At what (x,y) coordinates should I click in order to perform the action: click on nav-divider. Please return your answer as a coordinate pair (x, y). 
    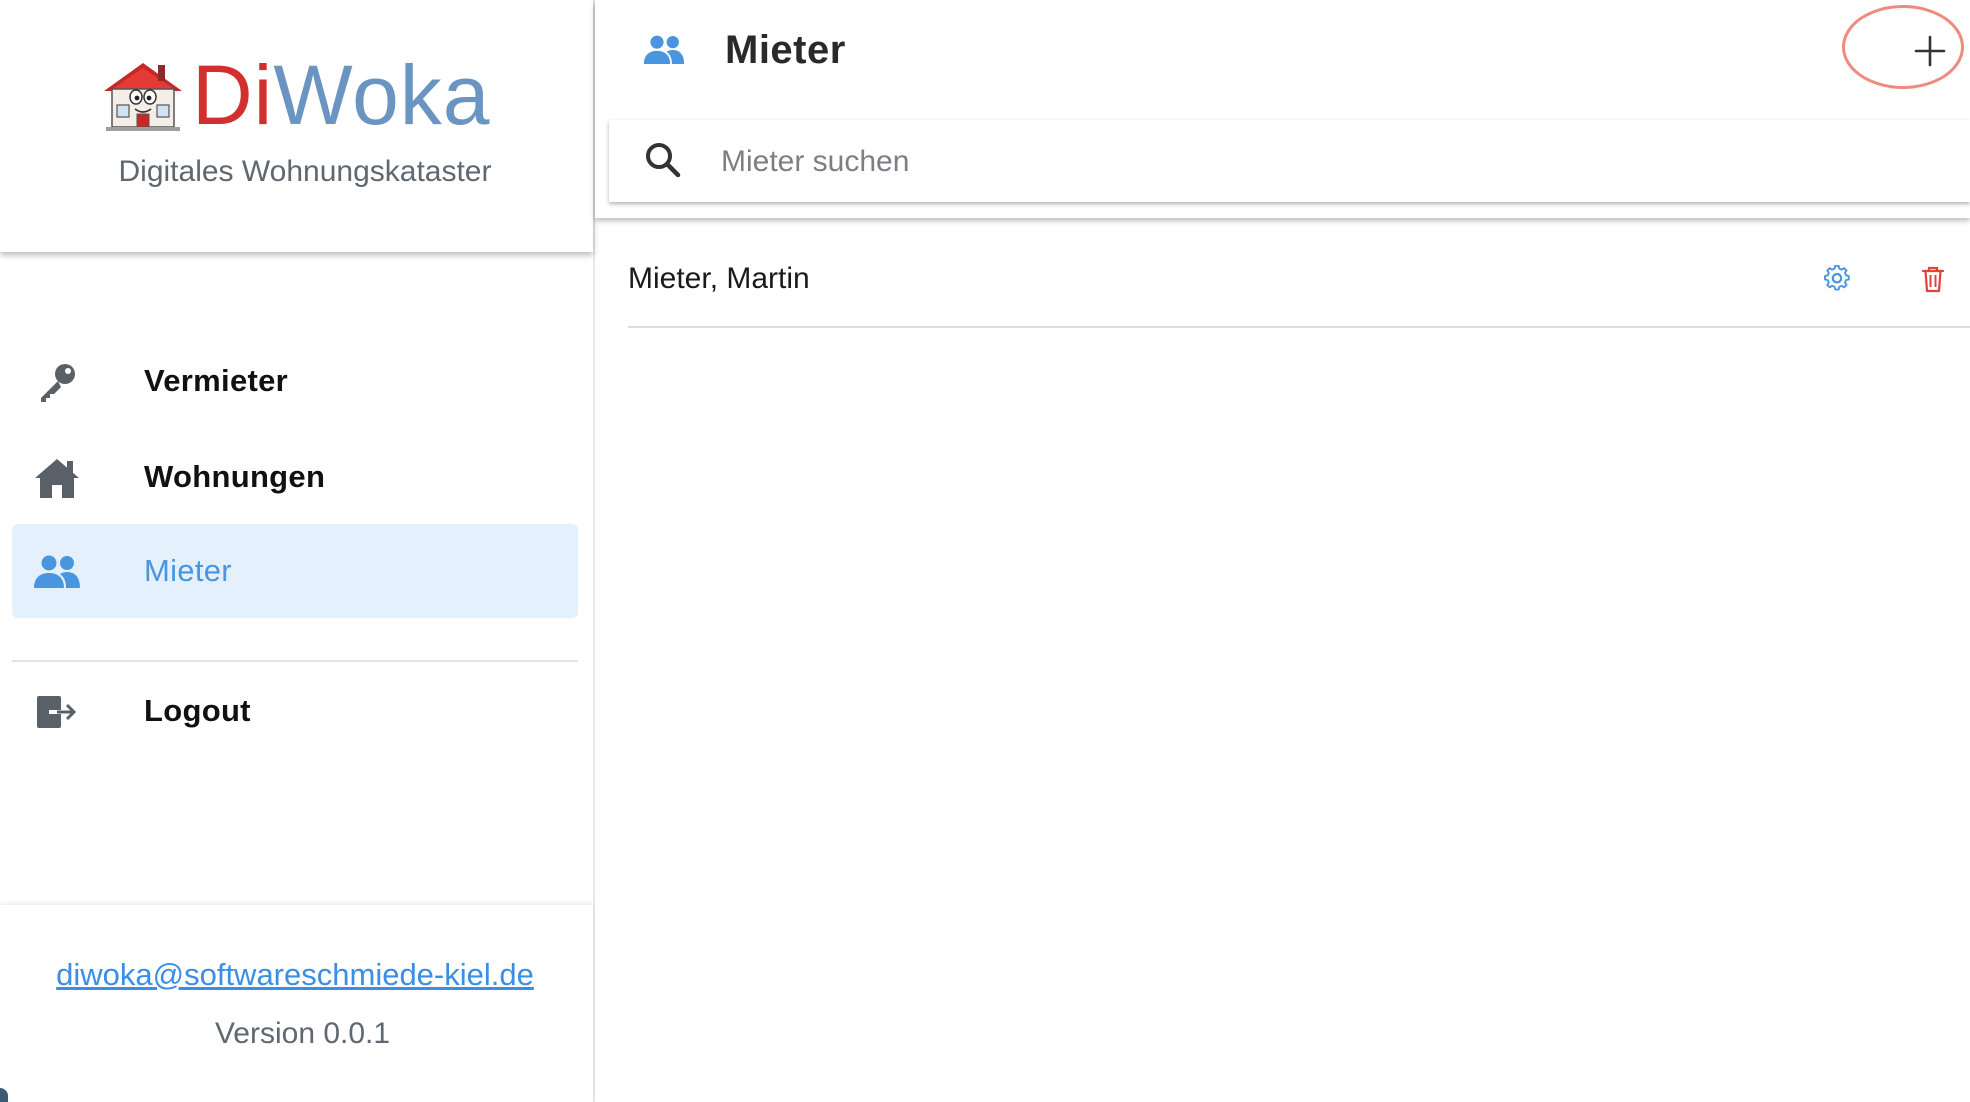
    Looking at the image, I should click on (295, 661).